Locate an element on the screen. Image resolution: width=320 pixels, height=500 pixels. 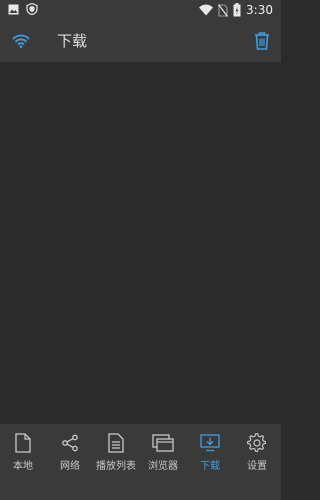
no-sim-icon is located at coordinates (223, 10).